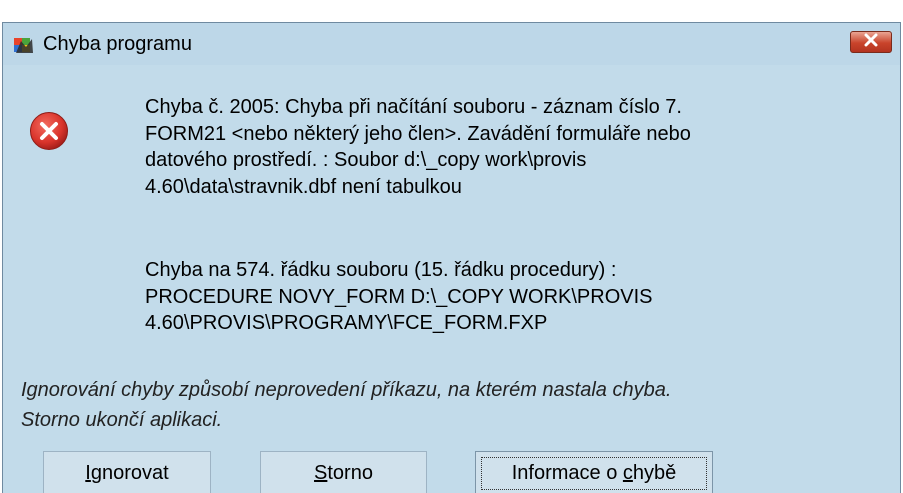  Describe the element at coordinates (49, 131) in the screenshot. I see `error-circle-x-icon` at that location.